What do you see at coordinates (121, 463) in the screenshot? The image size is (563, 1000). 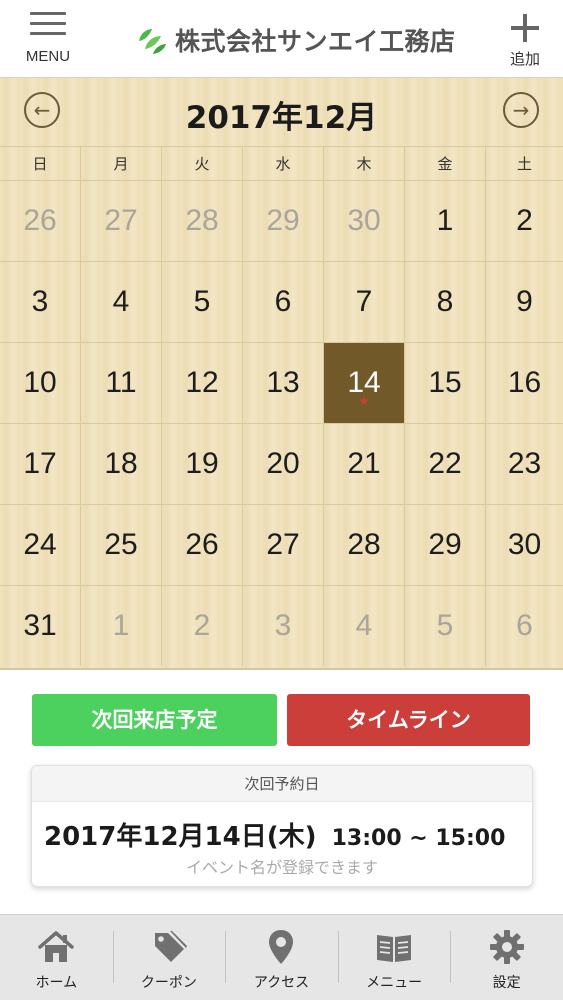 I see `calendar-day: 18` at bounding box center [121, 463].